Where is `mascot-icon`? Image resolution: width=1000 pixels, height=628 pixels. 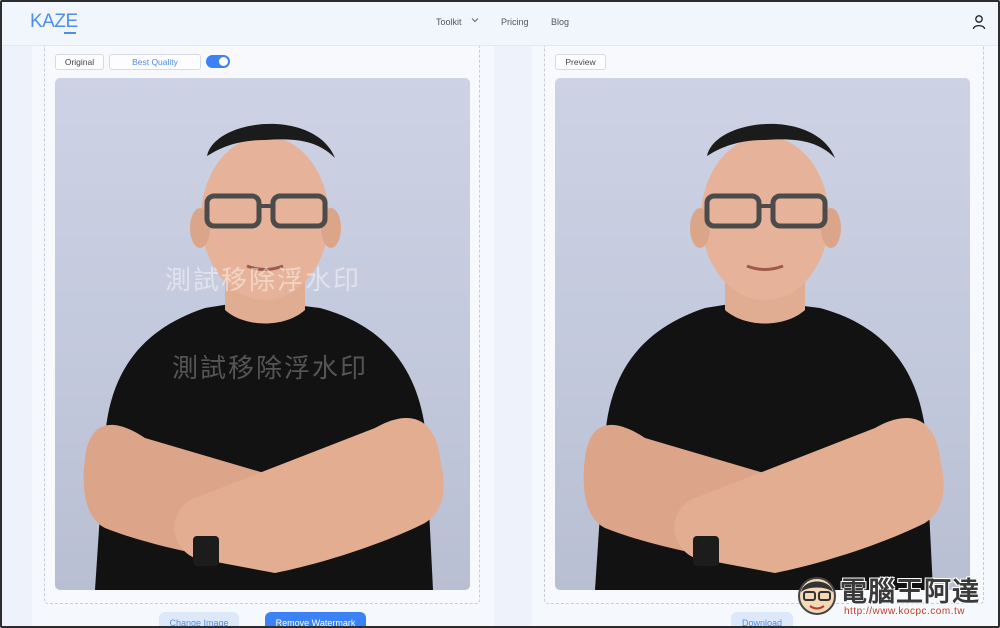
mascot-icon is located at coordinates (817, 596).